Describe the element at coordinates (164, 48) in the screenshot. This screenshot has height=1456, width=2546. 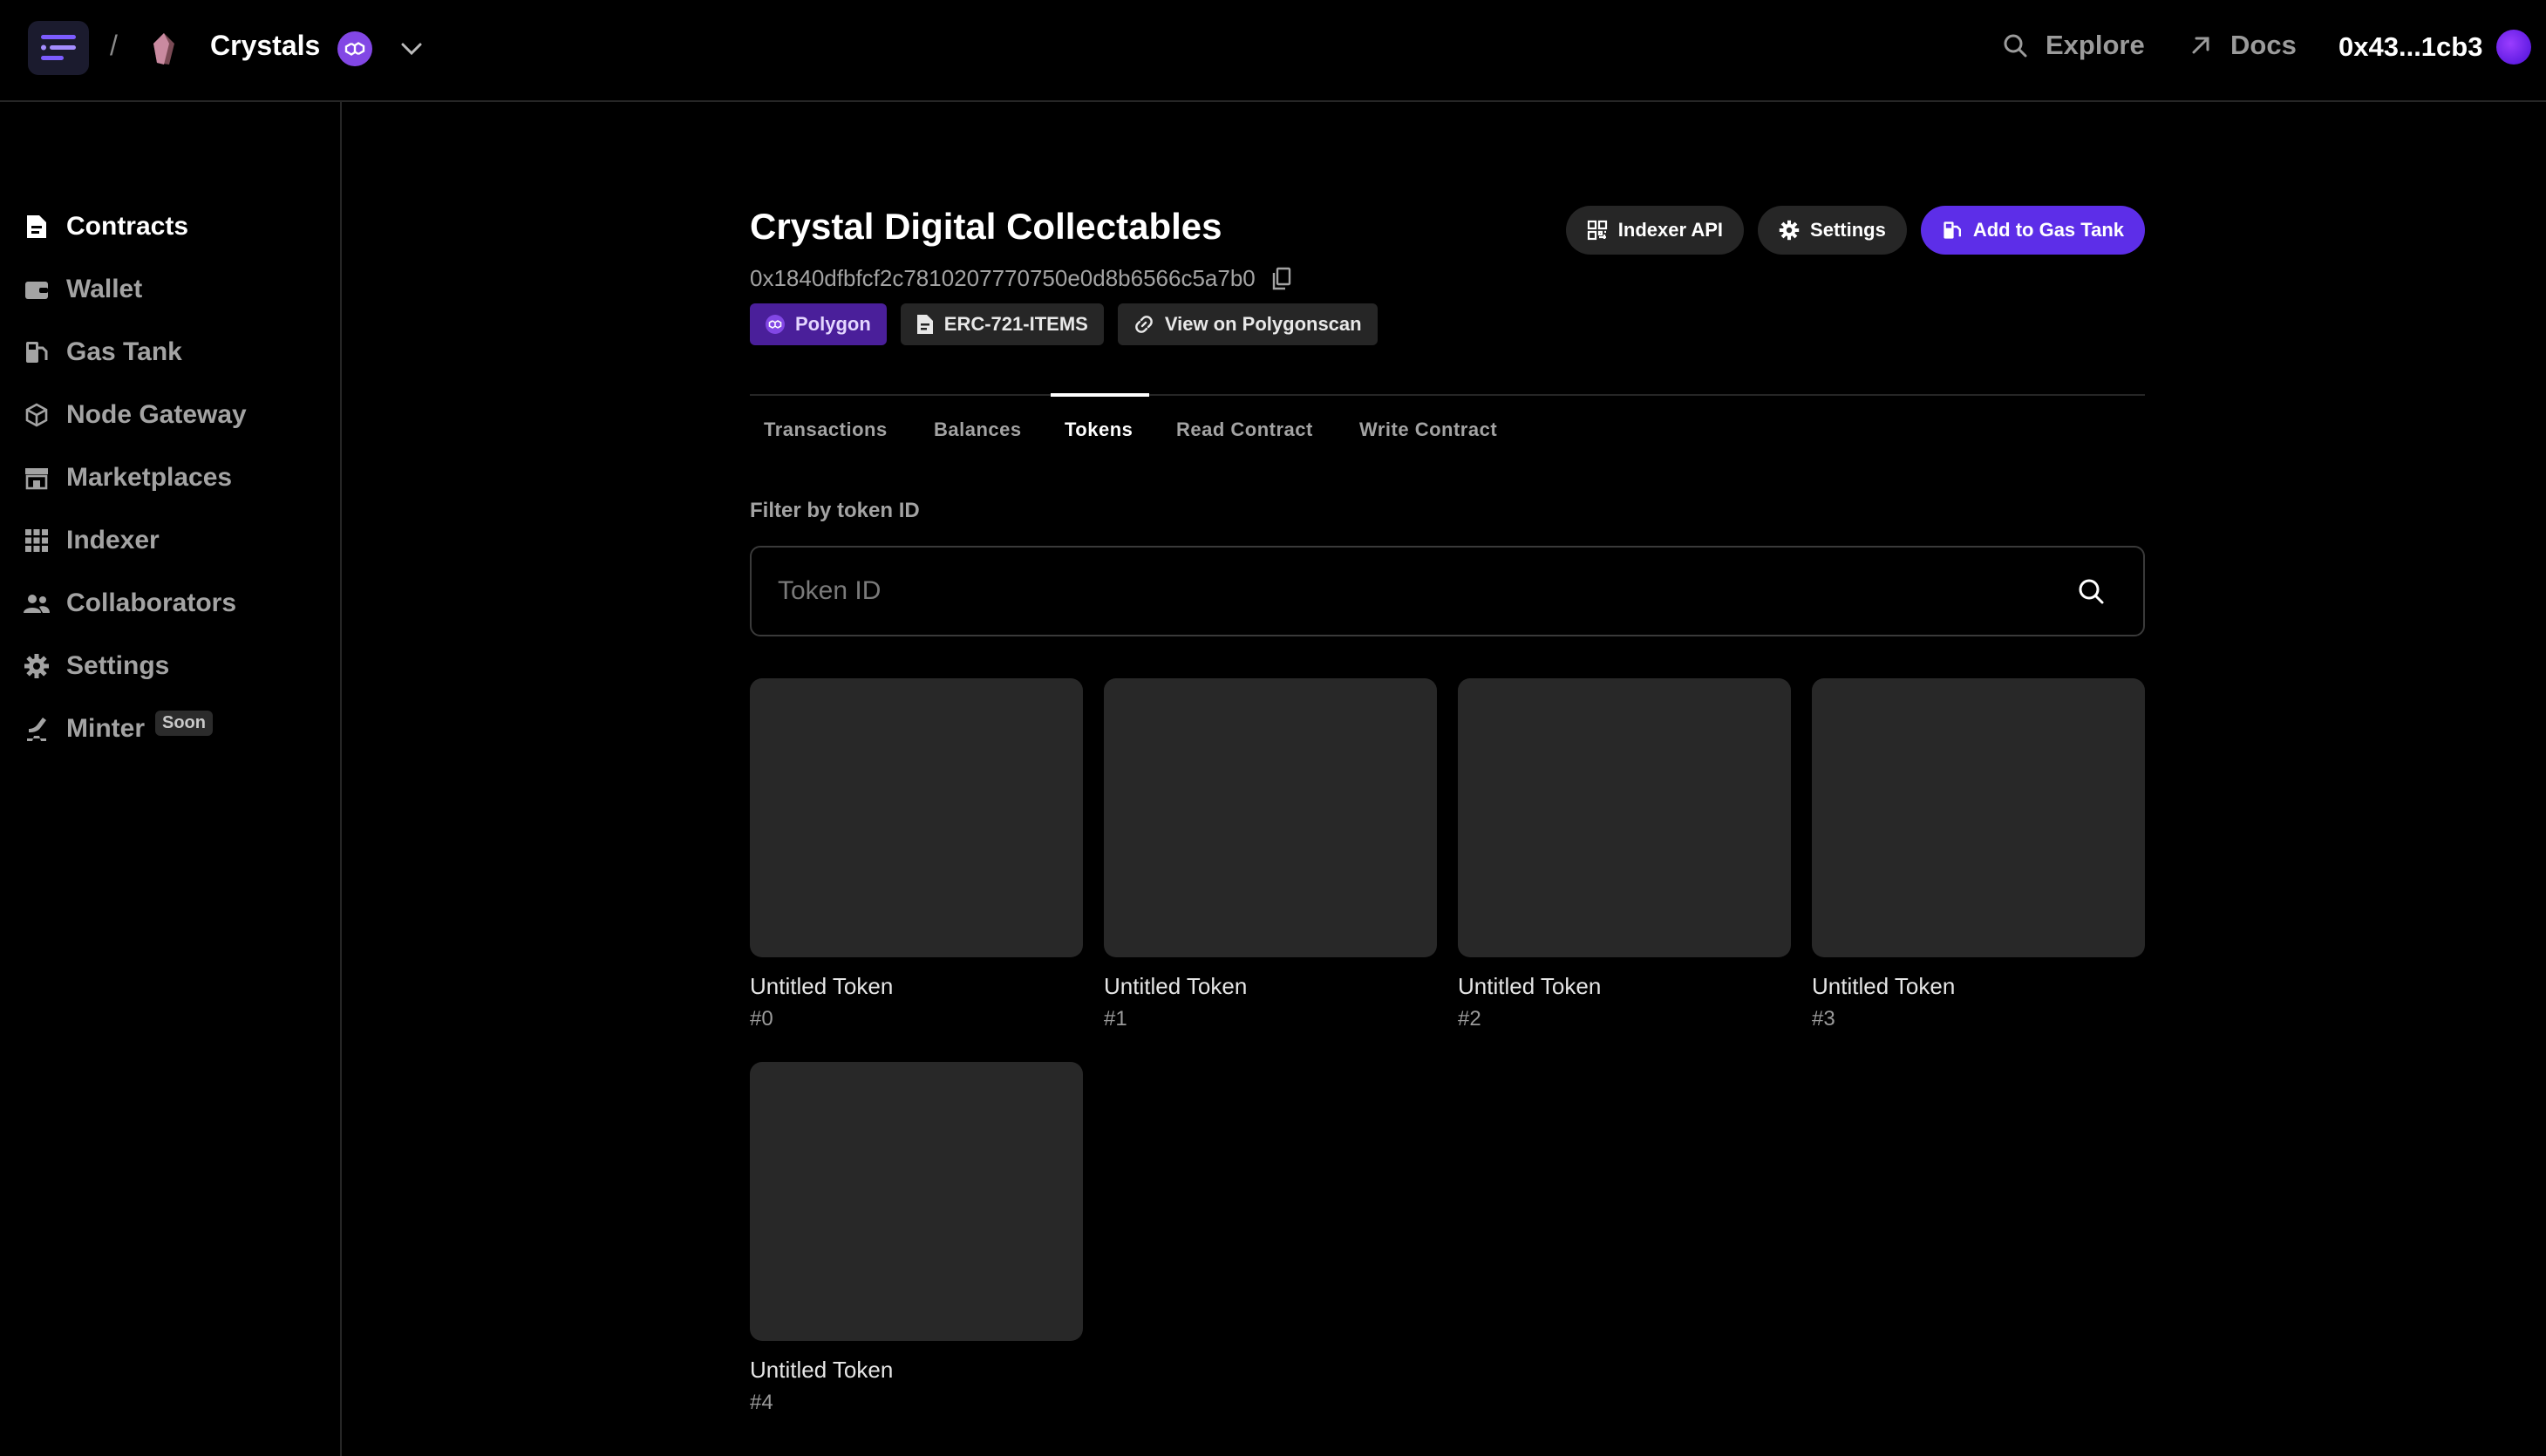
I see `project-avatar` at that location.